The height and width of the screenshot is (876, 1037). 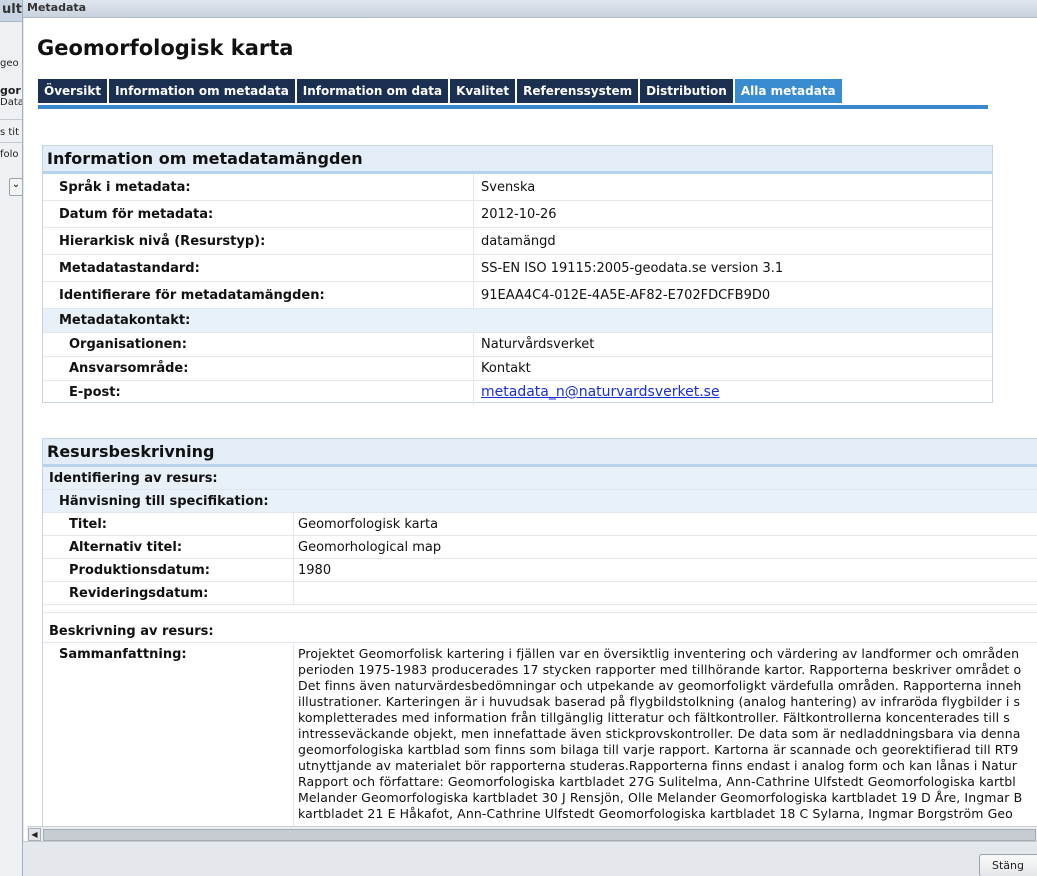 What do you see at coordinates (579, 91) in the screenshot?
I see `tab-referenssystem: Referenssystem` at bounding box center [579, 91].